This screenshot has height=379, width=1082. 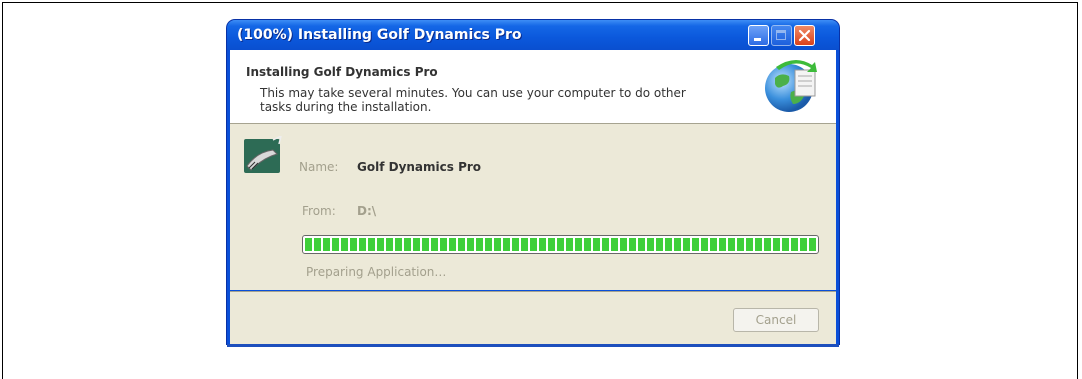 I want to click on footer-panel: Cancel, so click(x=533, y=318).